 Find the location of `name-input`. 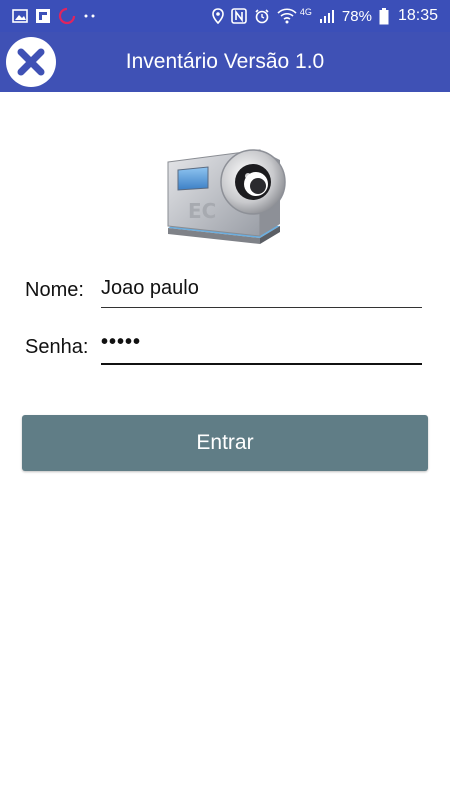

name-input is located at coordinates (263, 291).